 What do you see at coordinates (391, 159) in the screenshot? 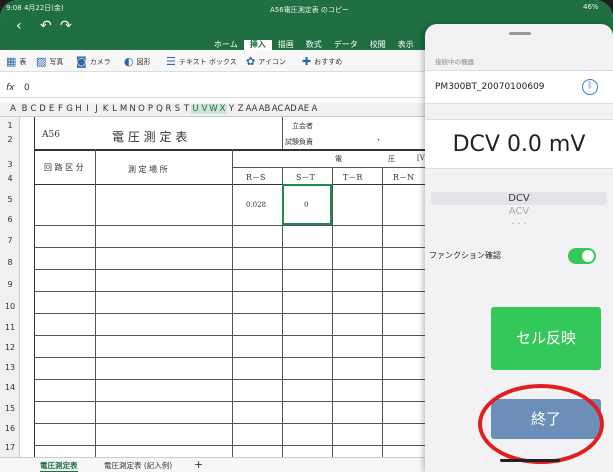
I see `voltage-hdr-b: 圧` at bounding box center [391, 159].